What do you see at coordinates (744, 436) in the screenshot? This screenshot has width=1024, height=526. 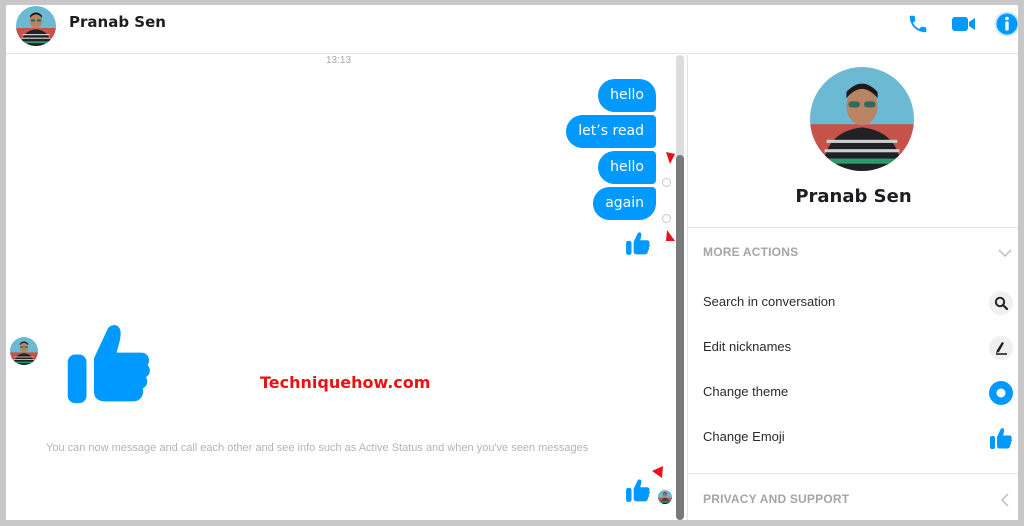 I see `action-label: Change Emoji` at bounding box center [744, 436].